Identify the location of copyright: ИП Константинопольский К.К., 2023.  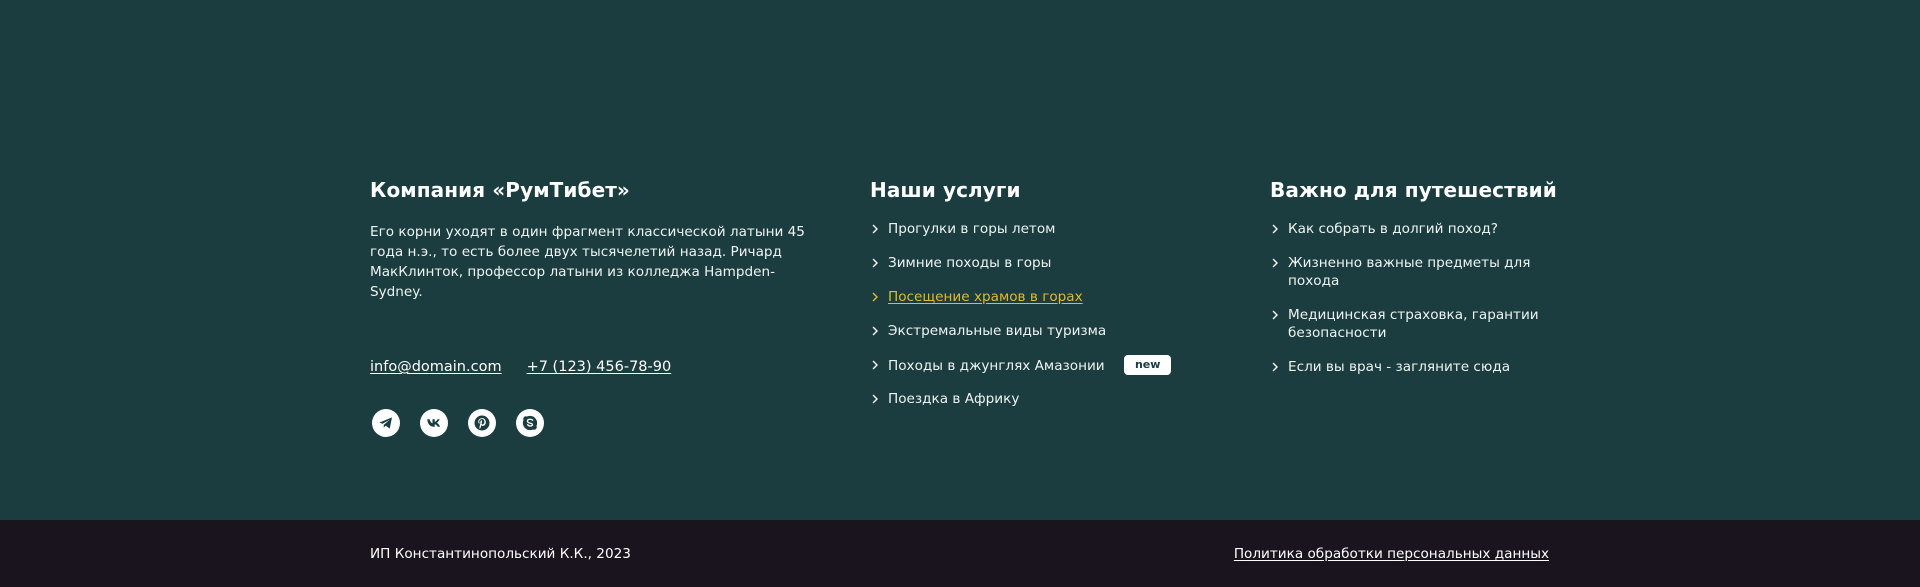
(500, 554).